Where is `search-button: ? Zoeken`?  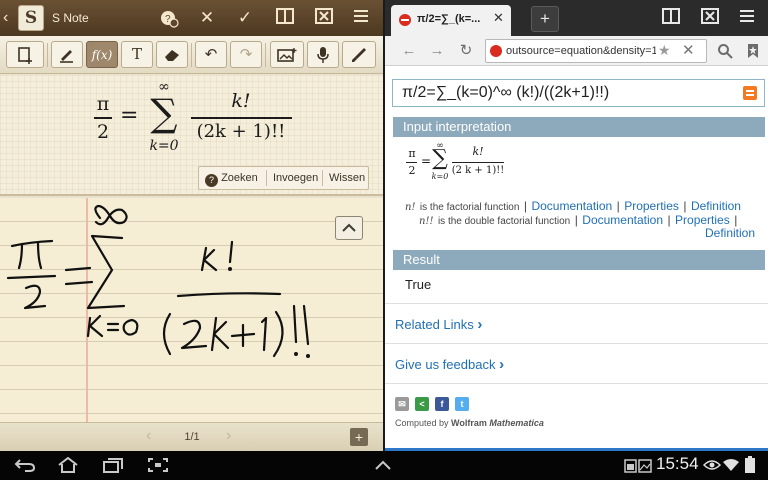 search-button: ? Zoeken is located at coordinates (232, 178).